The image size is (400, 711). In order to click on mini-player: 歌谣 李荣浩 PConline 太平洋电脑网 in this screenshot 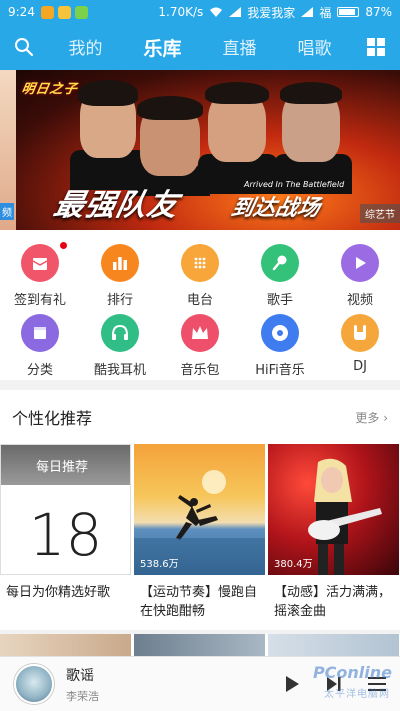, I will do `click(200, 683)`.